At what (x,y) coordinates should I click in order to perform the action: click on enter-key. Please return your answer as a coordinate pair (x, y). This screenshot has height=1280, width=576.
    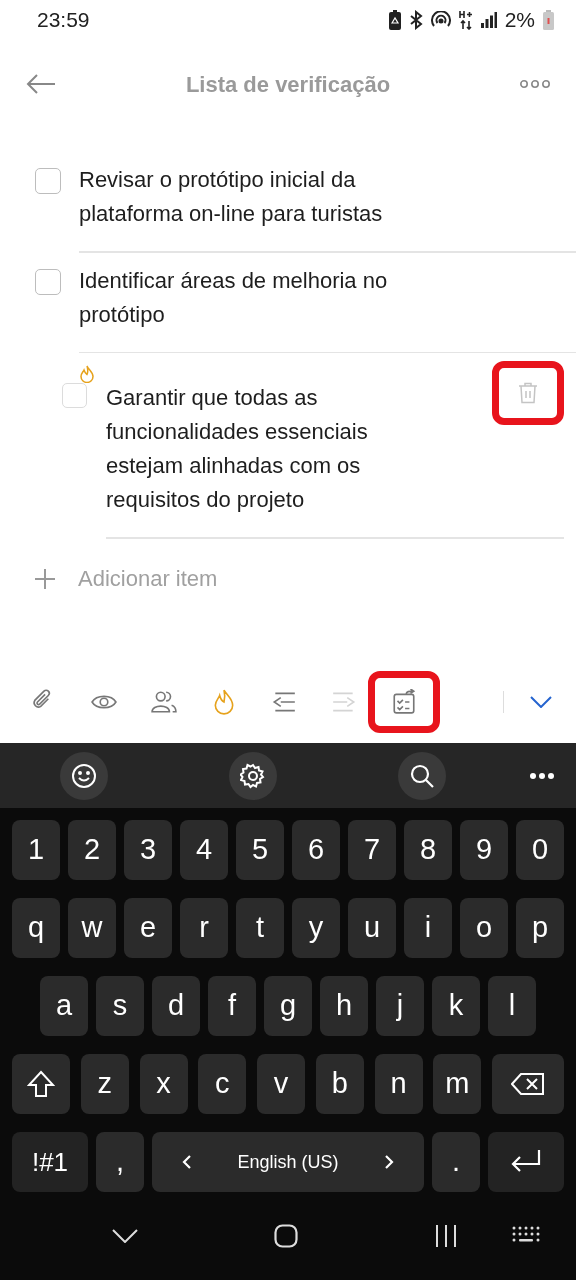
    Looking at the image, I should click on (526, 1162).